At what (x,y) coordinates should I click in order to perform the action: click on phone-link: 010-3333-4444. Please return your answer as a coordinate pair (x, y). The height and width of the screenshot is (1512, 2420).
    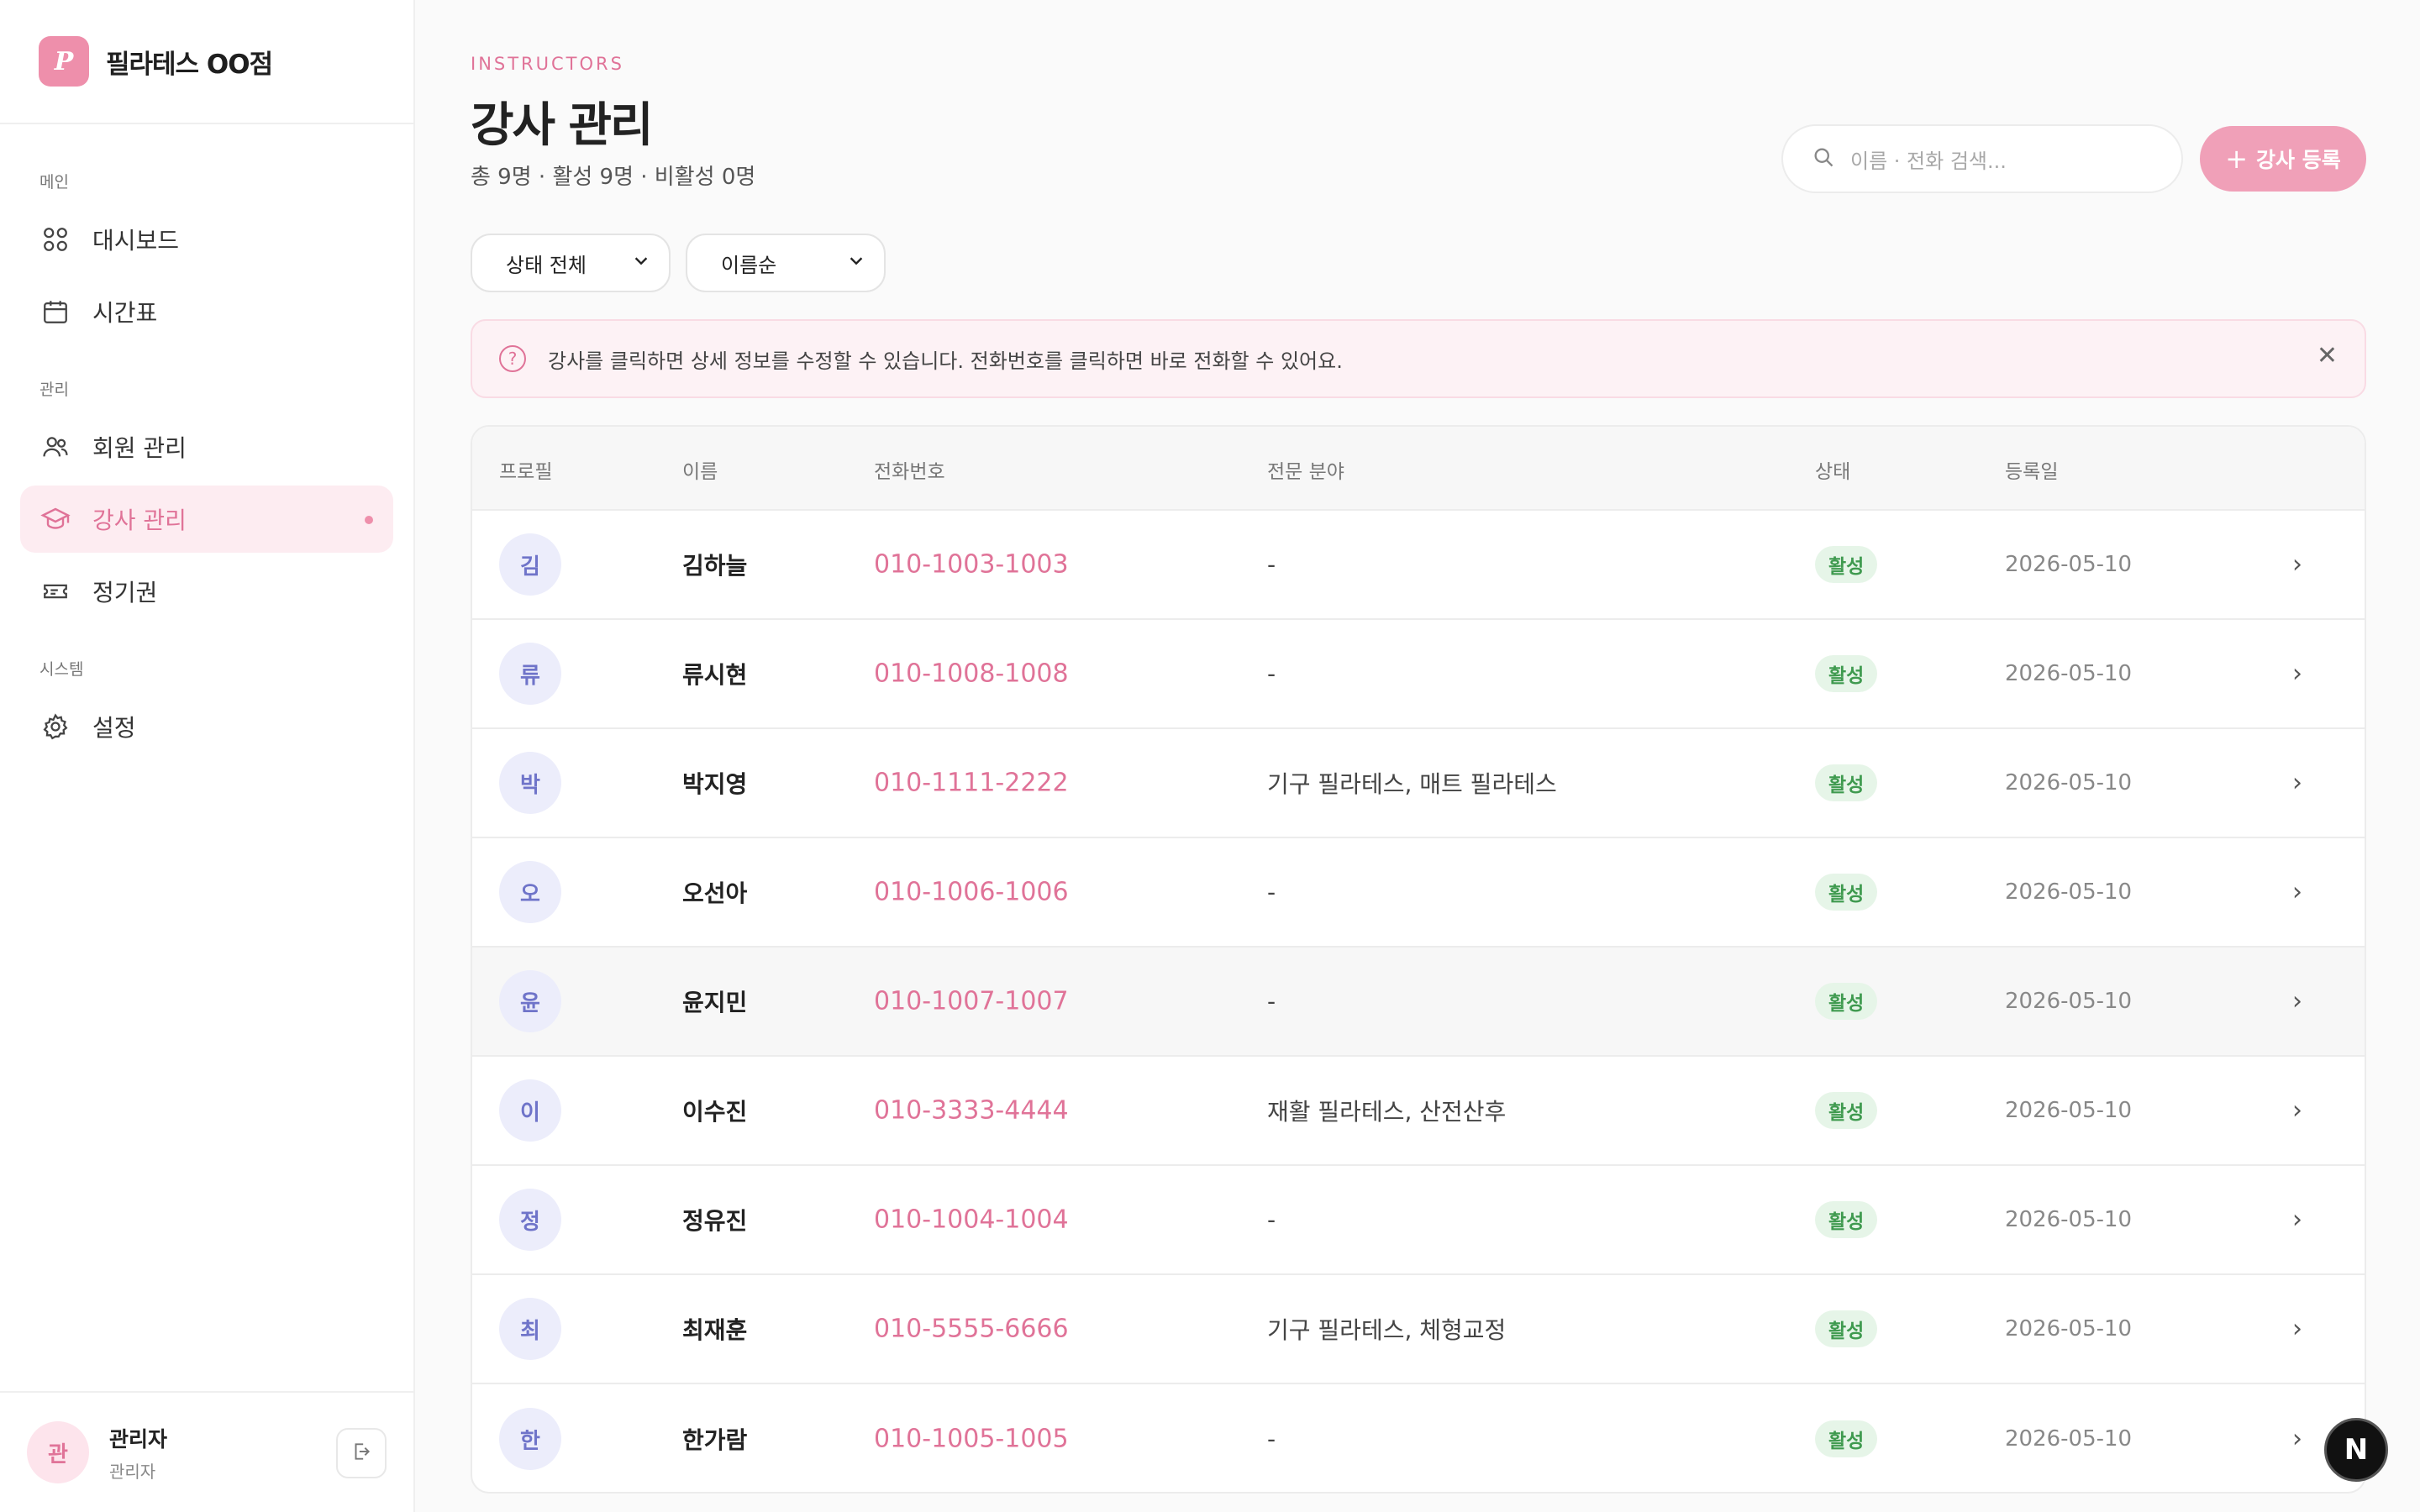
    Looking at the image, I should click on (971, 1111).